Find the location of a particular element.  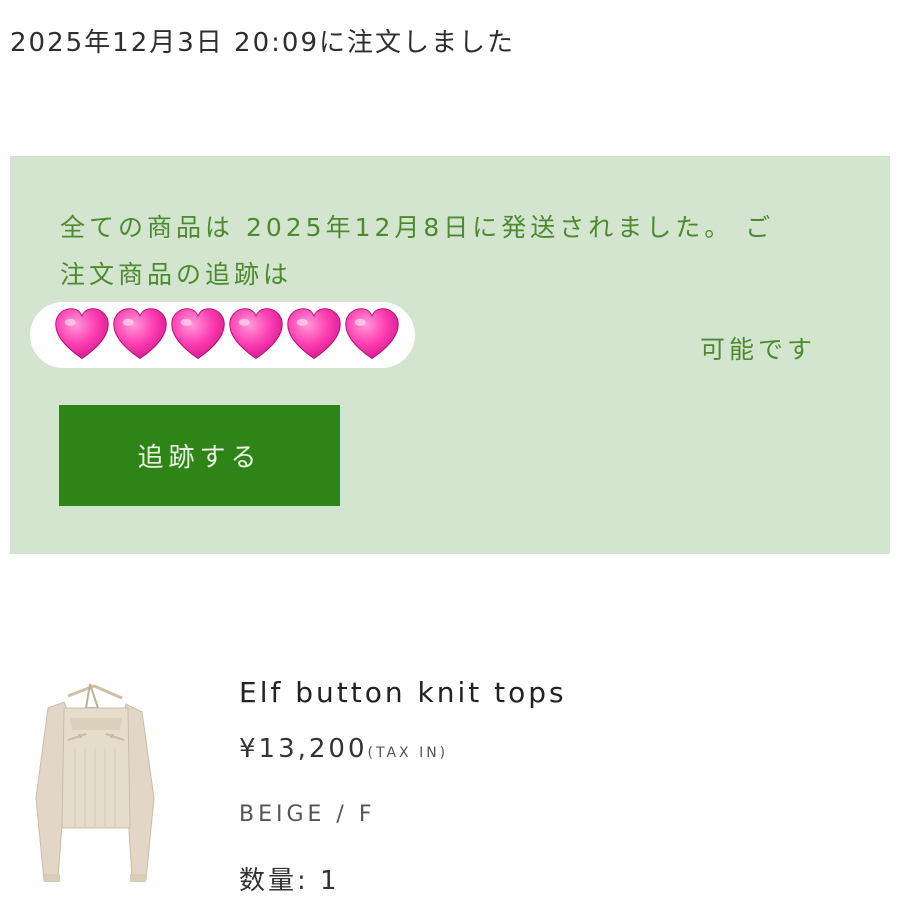

product-price: ¥13,200(TAX IN) is located at coordinates (343, 749).